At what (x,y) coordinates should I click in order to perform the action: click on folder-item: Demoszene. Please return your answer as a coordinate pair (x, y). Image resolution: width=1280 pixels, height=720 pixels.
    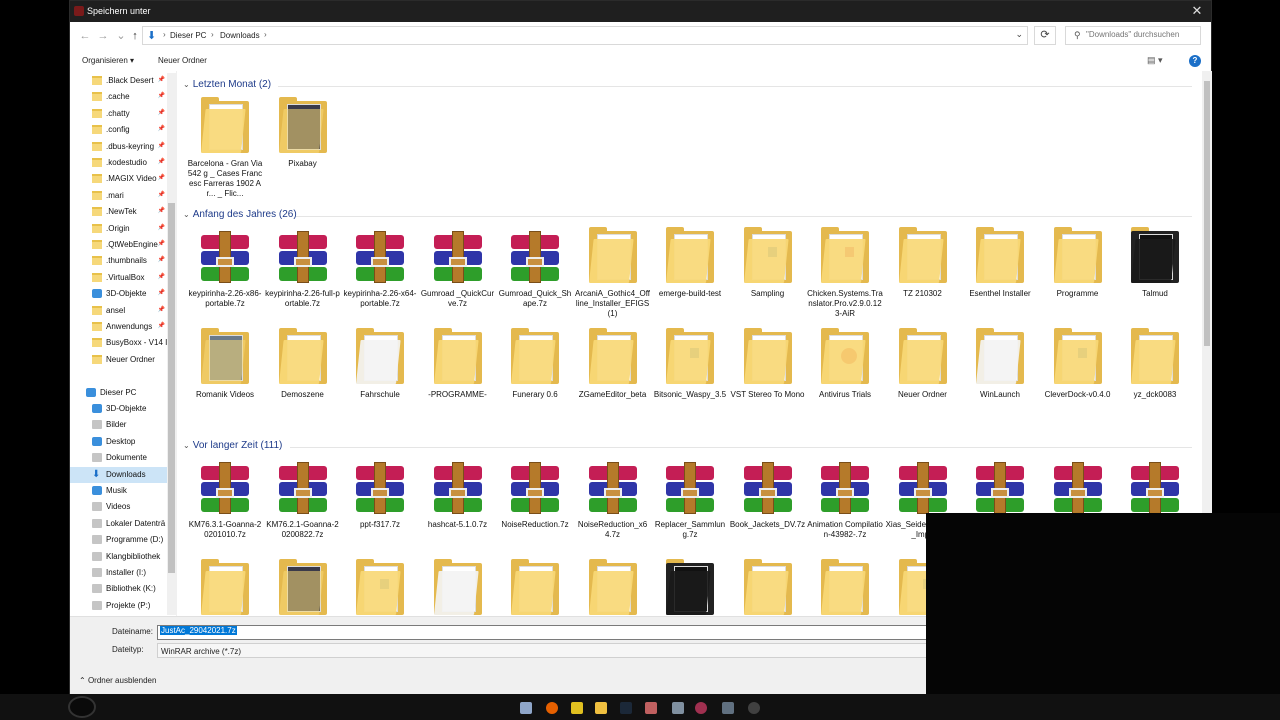
    Looking at the image, I should click on (303, 378).